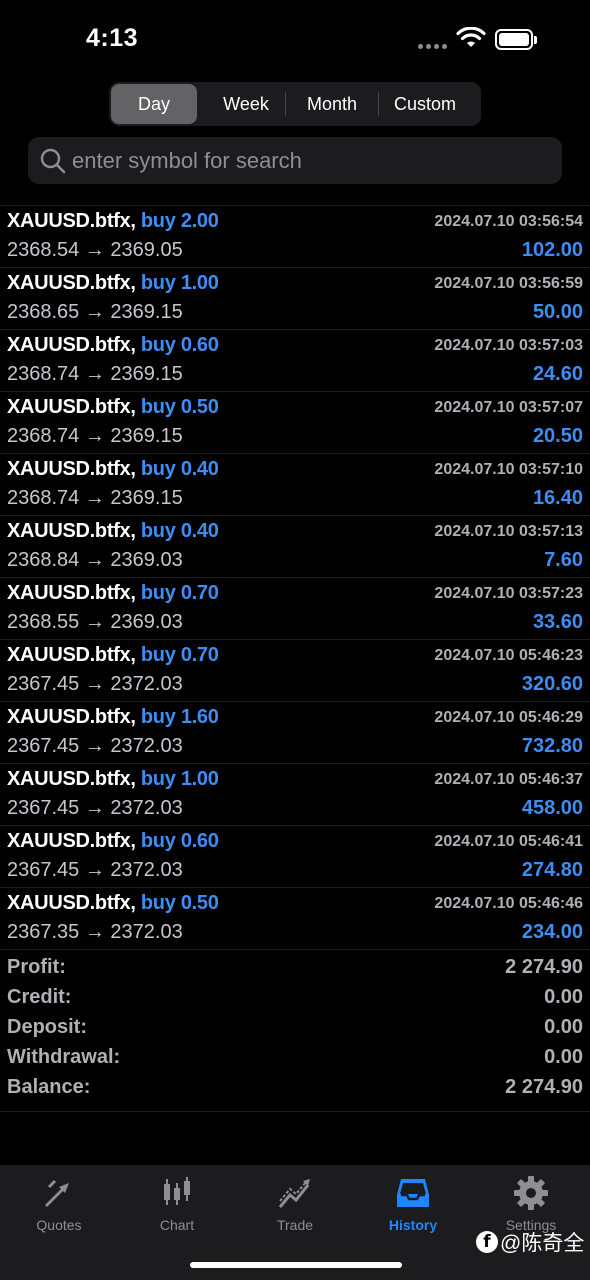 The width and height of the screenshot is (590, 1280). I want to click on deal-volume: 2.00, so click(199, 221).